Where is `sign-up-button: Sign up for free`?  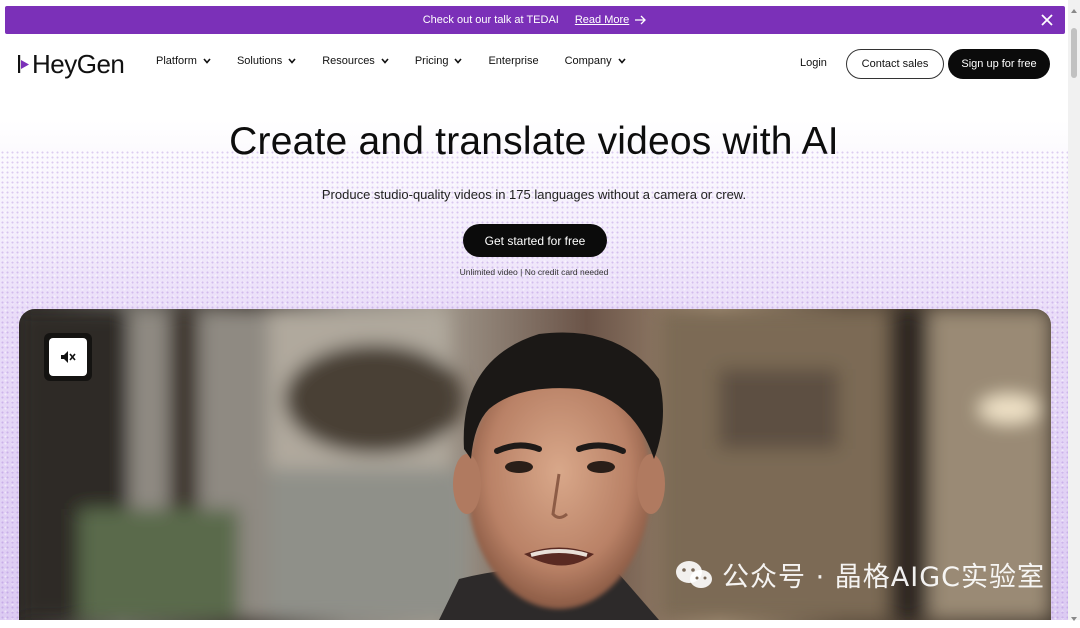
sign-up-button: Sign up for free is located at coordinates (999, 64).